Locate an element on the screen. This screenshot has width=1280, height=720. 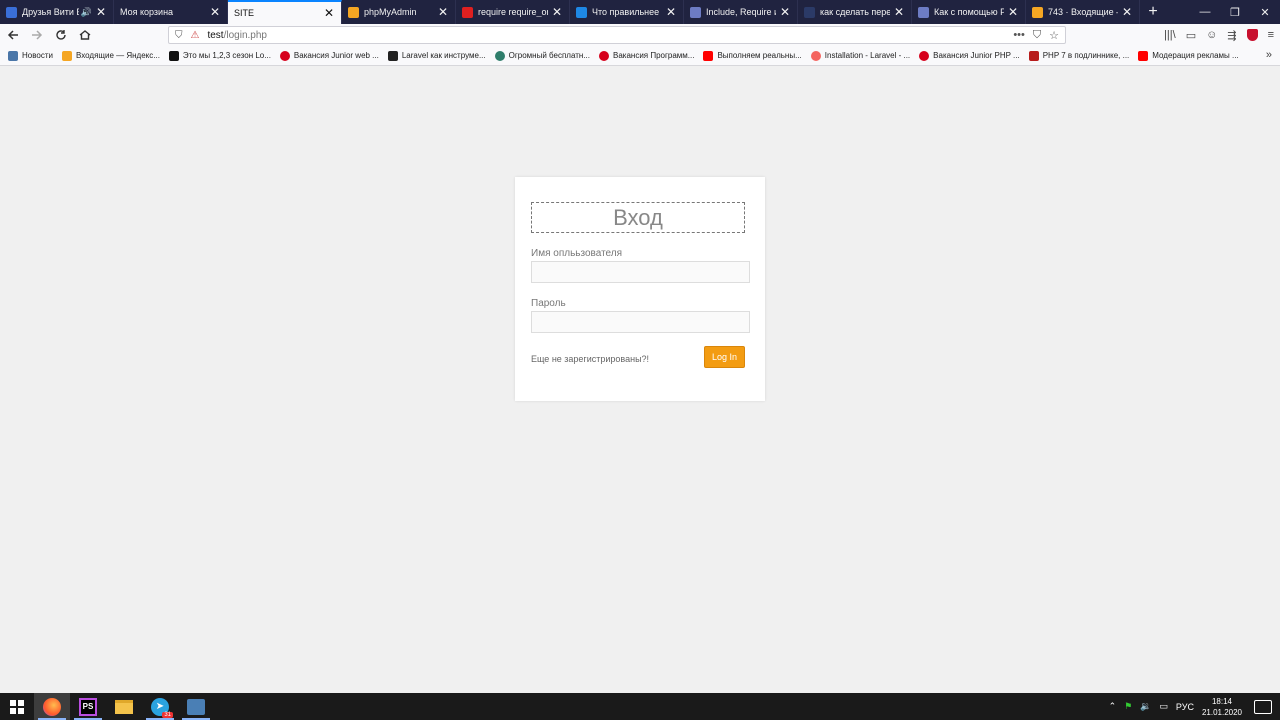
menu-icon: ≡ is located at coordinates (1271, 35).